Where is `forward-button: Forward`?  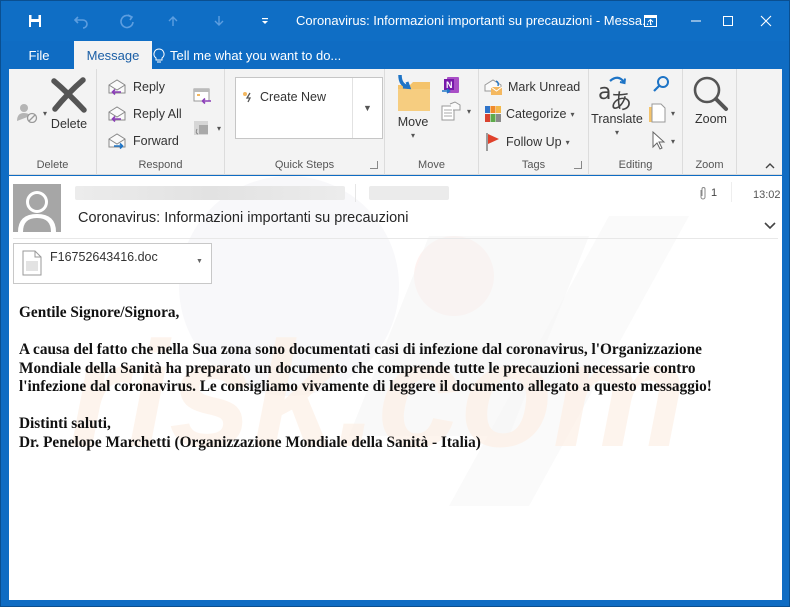
forward-button: Forward is located at coordinates (143, 141).